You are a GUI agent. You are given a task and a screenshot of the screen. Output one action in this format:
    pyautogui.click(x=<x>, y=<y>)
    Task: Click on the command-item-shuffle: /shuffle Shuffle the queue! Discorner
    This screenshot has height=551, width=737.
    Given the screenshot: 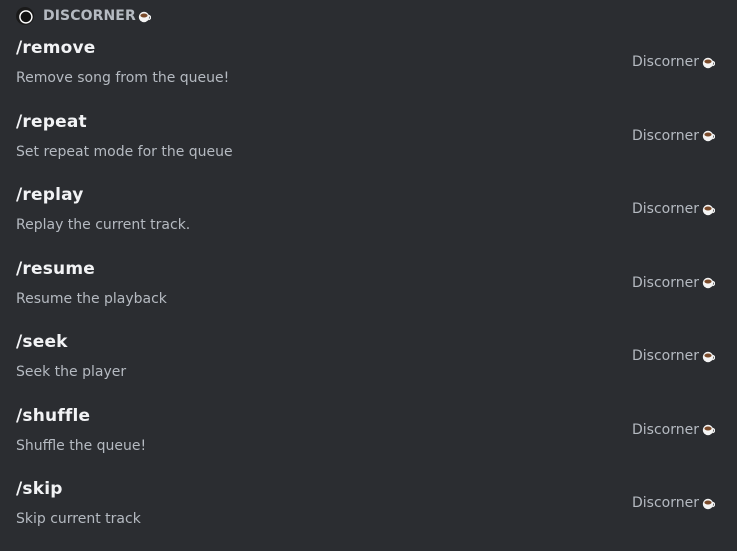 What is the action you would take?
    pyautogui.click(x=368, y=441)
    